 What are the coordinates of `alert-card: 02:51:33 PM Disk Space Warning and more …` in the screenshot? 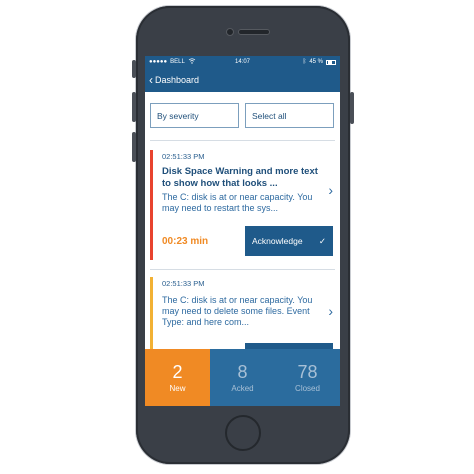 It's located at (242, 205).